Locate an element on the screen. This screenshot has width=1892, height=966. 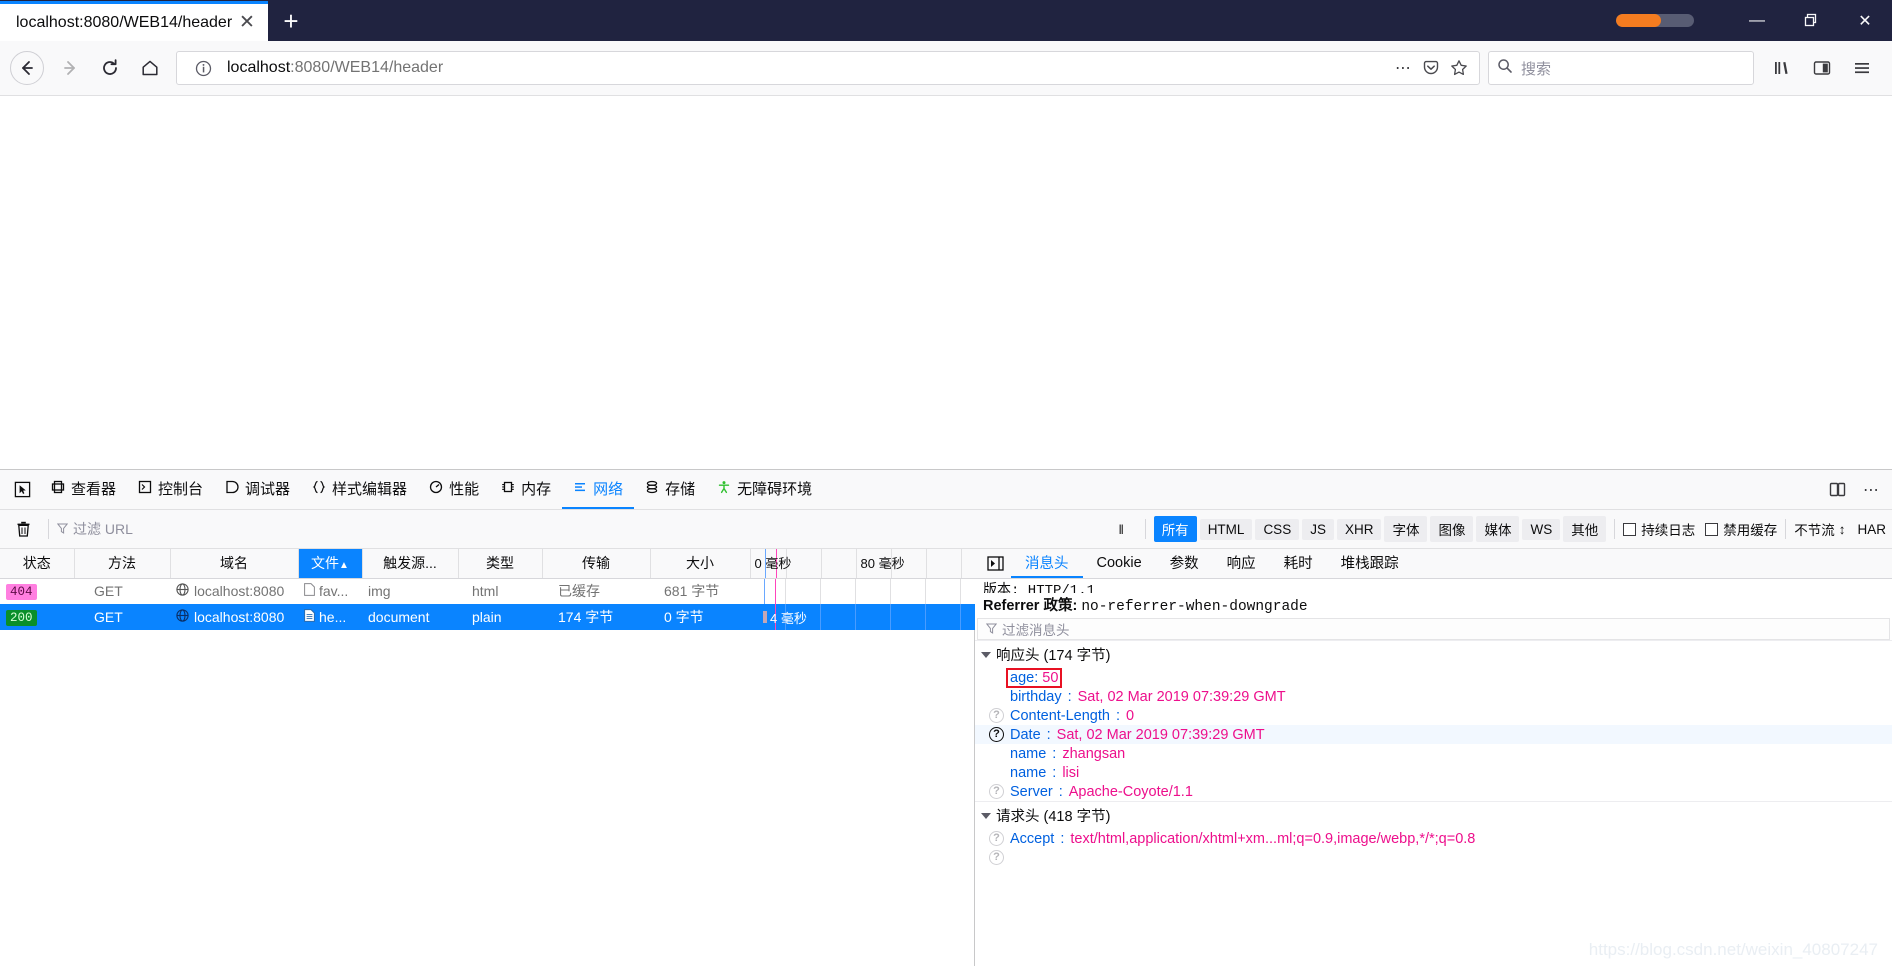
detail-tab-response: 响应 is located at coordinates (1241, 563).